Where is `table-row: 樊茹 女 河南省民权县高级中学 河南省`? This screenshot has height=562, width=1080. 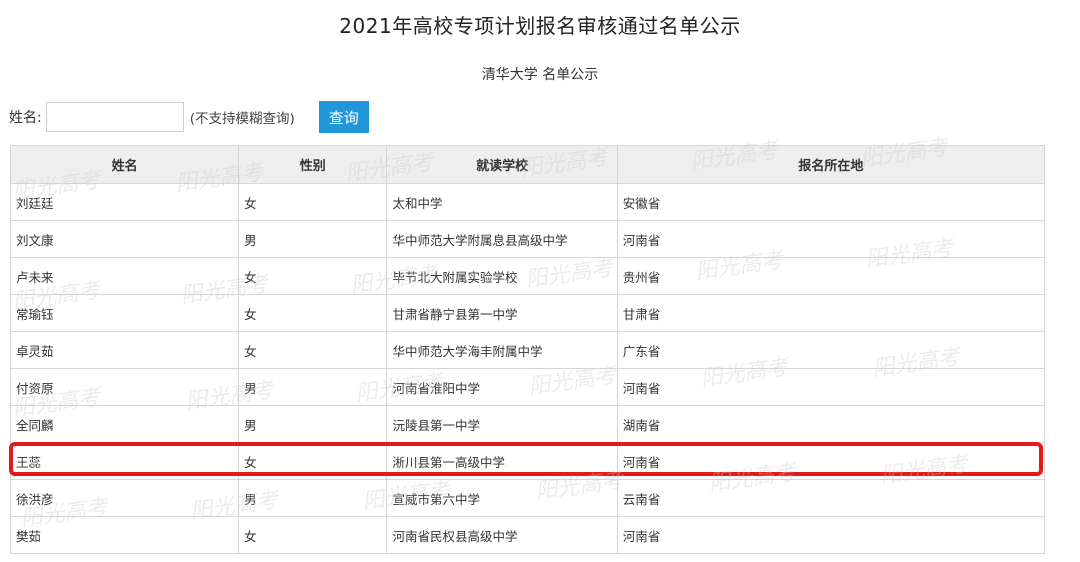
table-row: 樊茹 女 河南省民权县高级中学 河南省 is located at coordinates (527, 535).